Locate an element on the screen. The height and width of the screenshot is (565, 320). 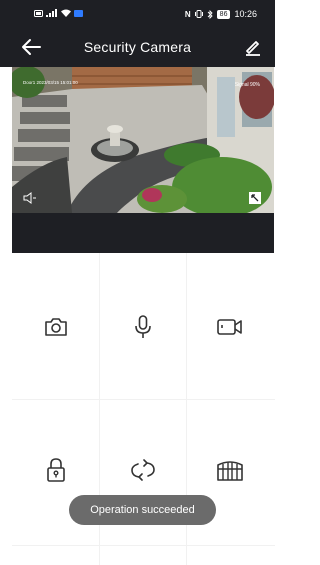
signal-icon is located at coordinates (51, 13).